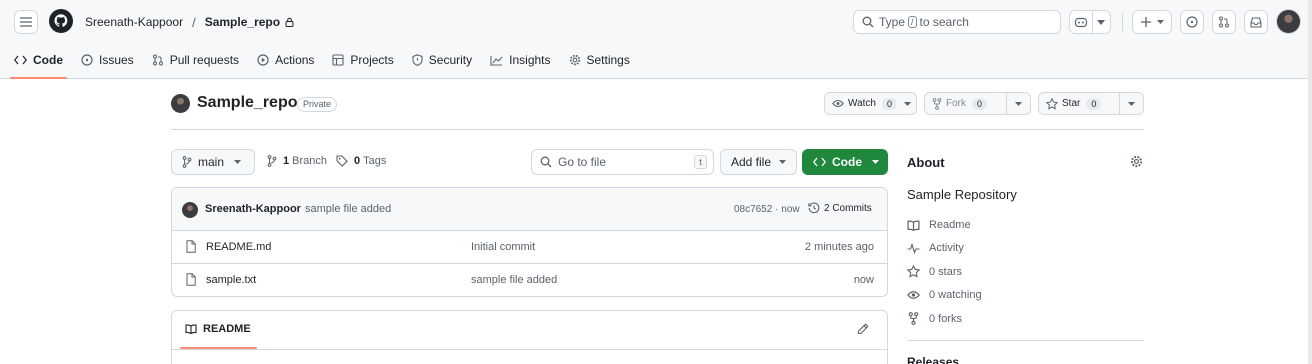 The height and width of the screenshot is (364, 1312). I want to click on commits-link: 2 Commits, so click(840, 208).